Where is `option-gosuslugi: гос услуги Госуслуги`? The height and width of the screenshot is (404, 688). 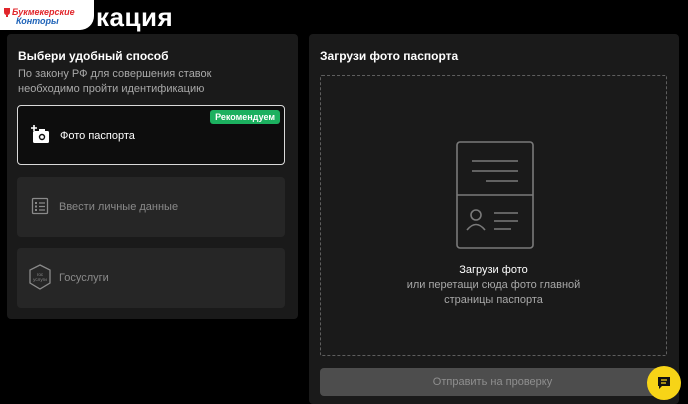
option-gosuslugi: гос услуги Госуслуги is located at coordinates (151, 278).